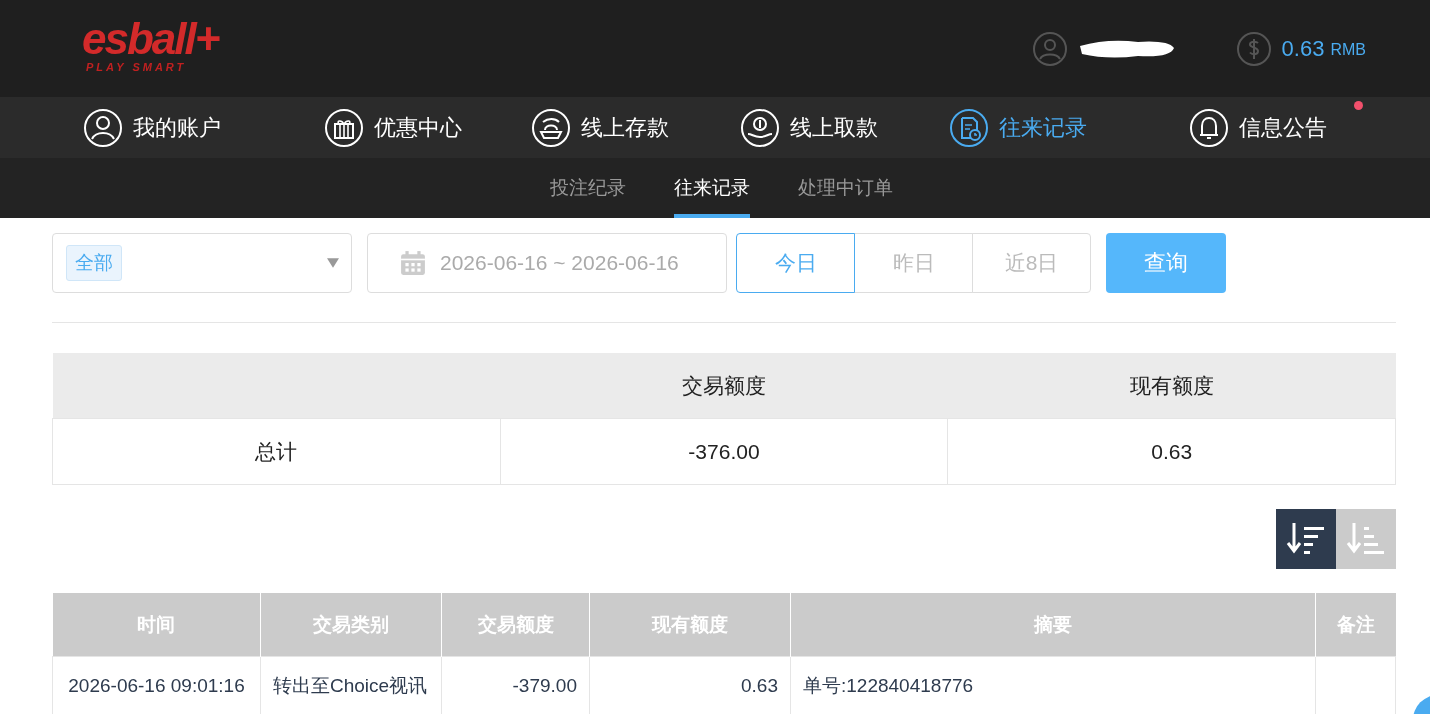 The width and height of the screenshot is (1430, 714). Describe the element at coordinates (1069, 127) in the screenshot. I see `nav-item: 往来记录` at that location.